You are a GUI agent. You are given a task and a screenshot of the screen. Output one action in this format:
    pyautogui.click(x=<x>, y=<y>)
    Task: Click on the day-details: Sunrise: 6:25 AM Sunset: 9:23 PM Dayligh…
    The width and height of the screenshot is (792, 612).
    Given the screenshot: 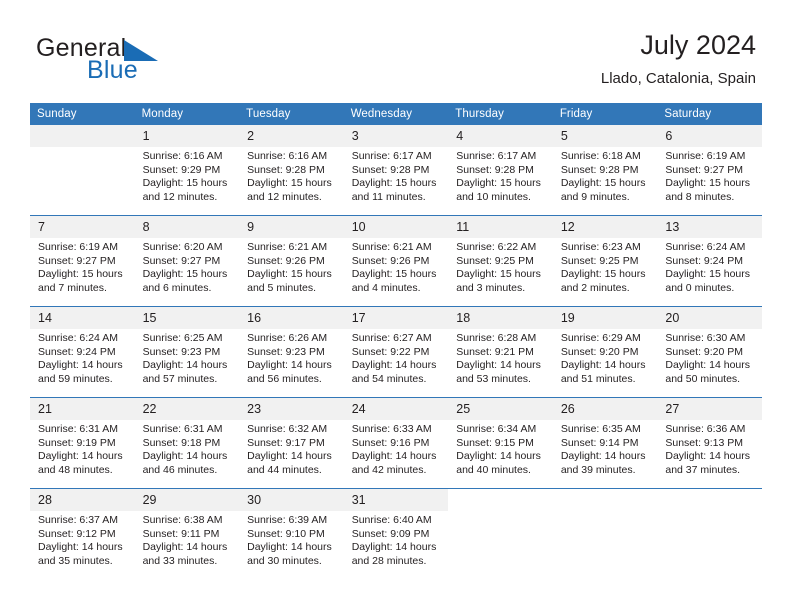 What is the action you would take?
    pyautogui.click(x=187, y=357)
    